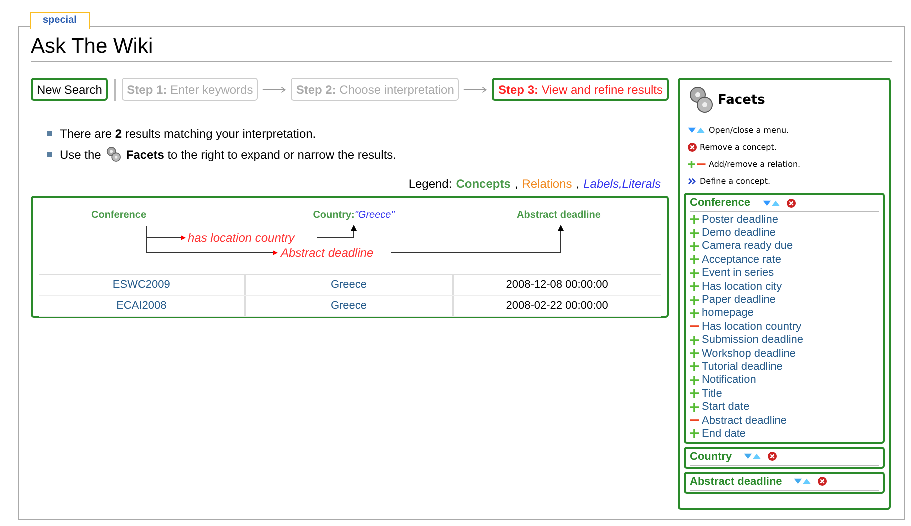  I want to click on relation-label: has location country, so click(241, 238).